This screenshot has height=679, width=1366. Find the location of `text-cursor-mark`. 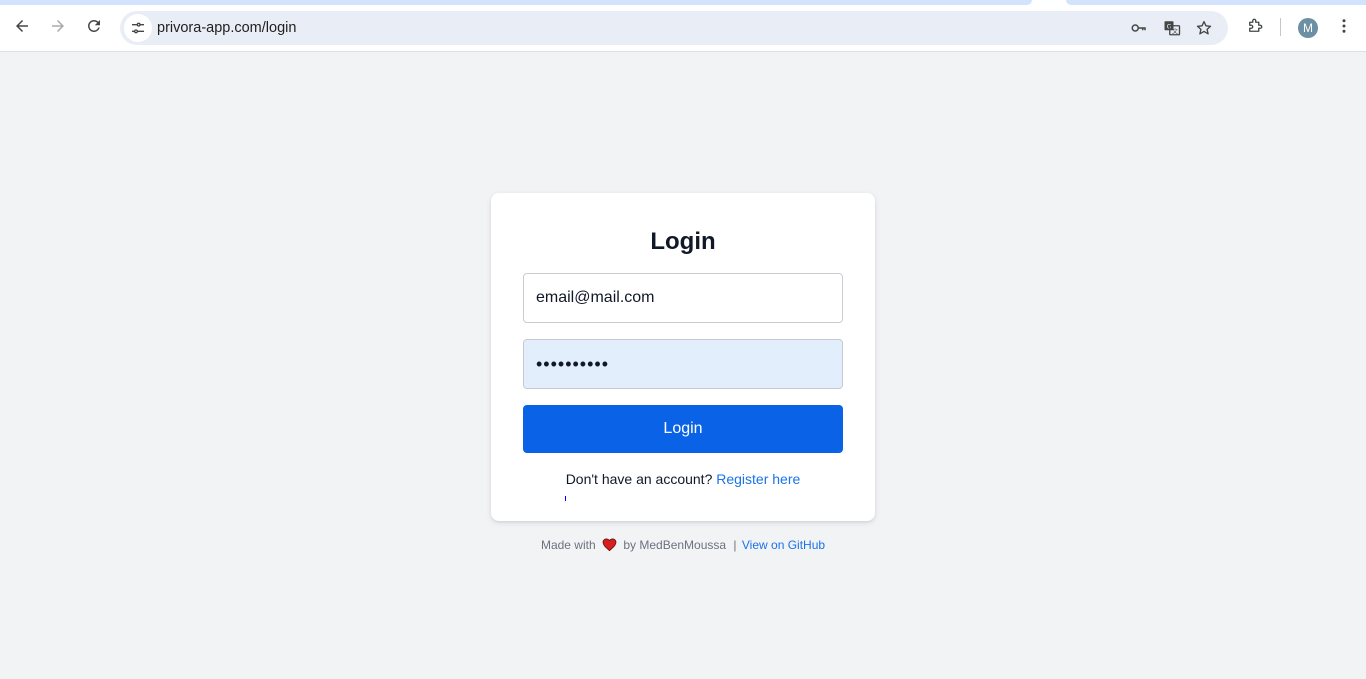

text-cursor-mark is located at coordinates (565, 498).